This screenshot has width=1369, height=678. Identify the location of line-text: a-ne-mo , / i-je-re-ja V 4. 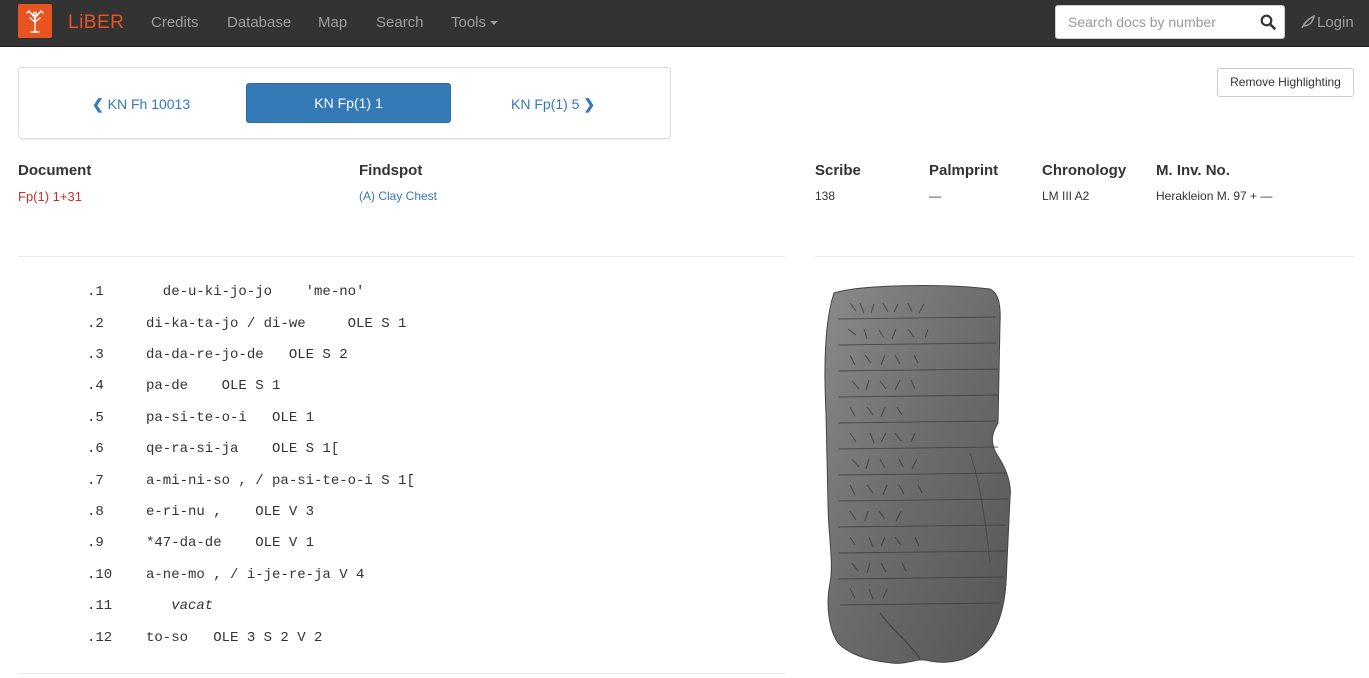
(255, 575).